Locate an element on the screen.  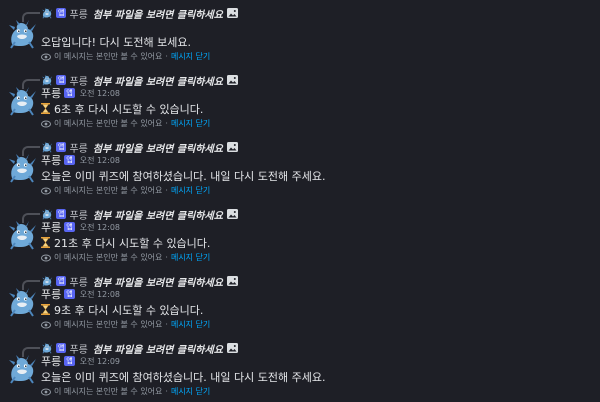
timestamp: 오전 12:09 is located at coordinates (100, 361).